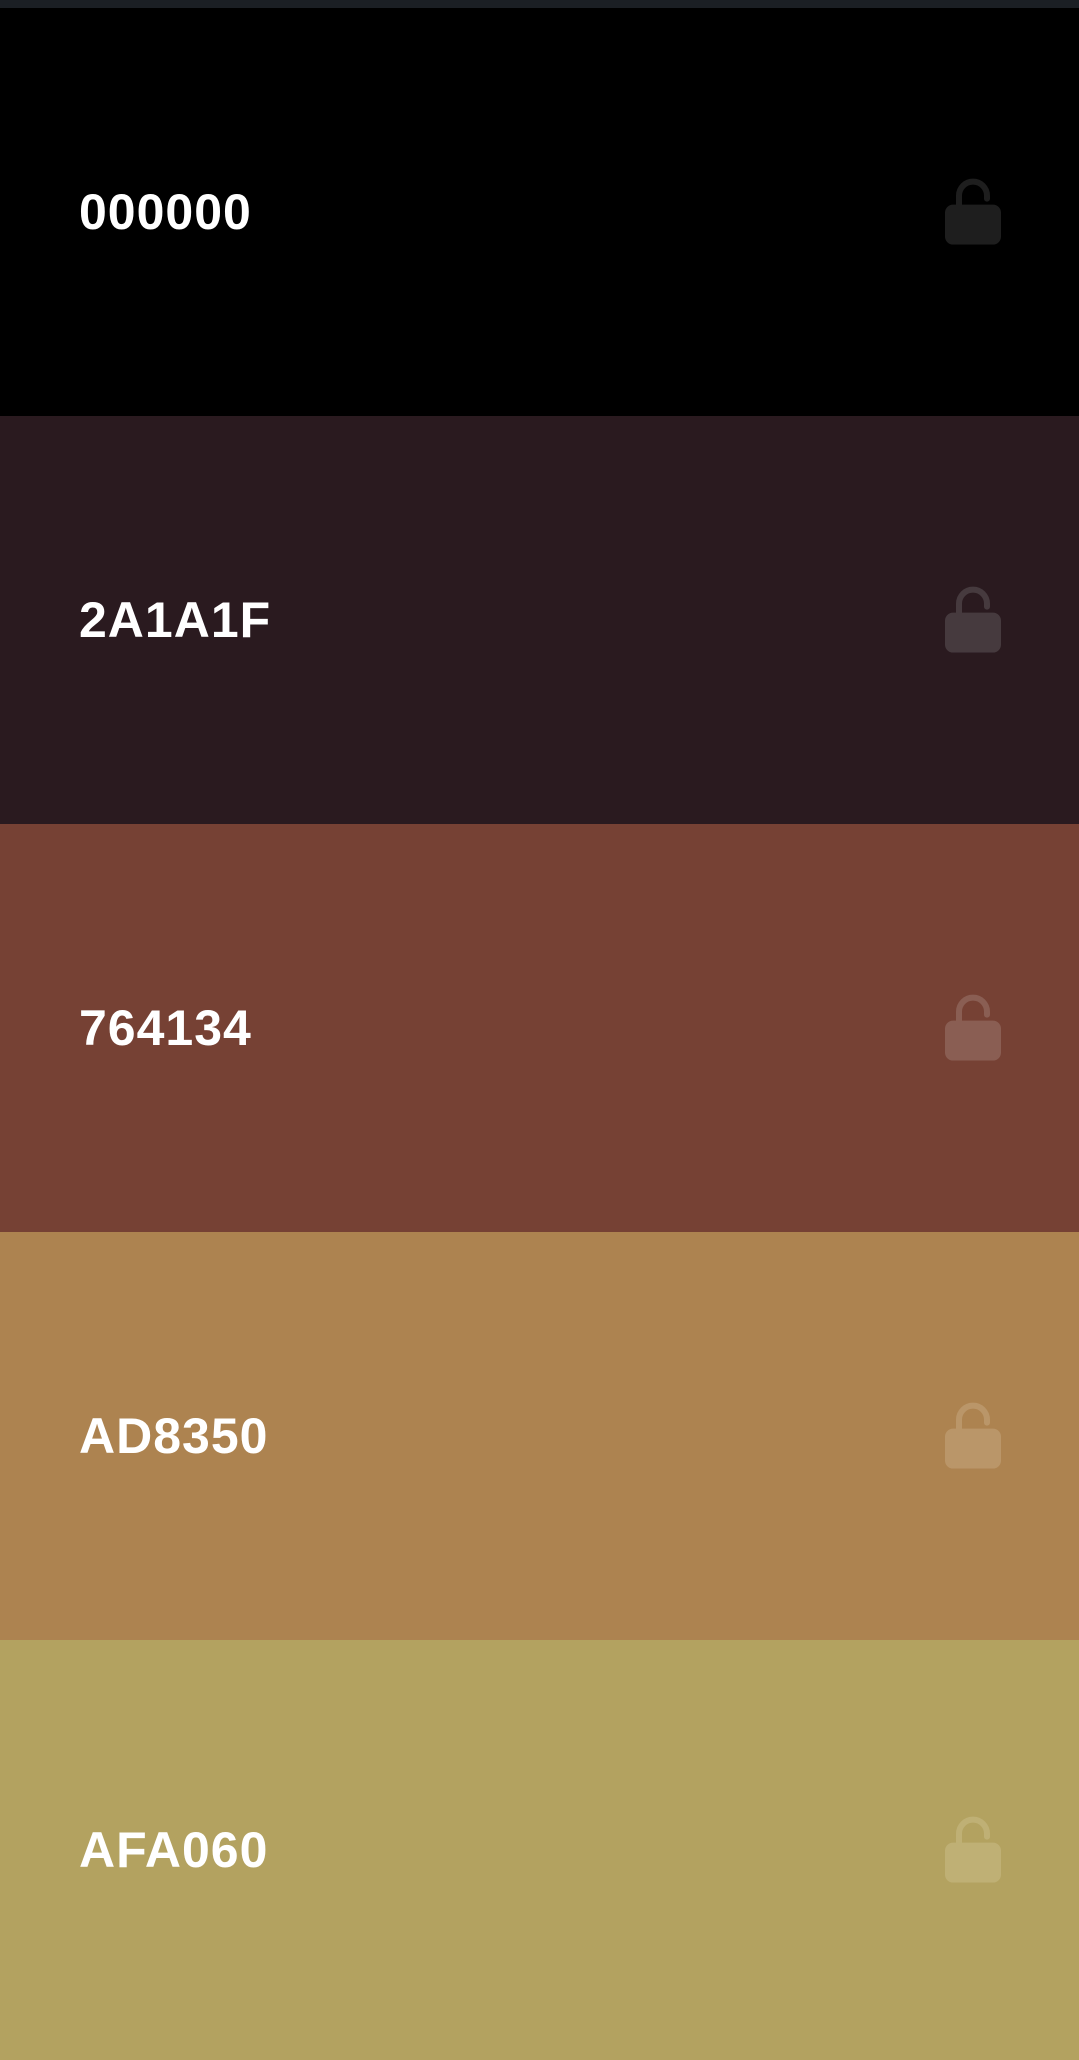 This screenshot has height=2060, width=1079. I want to click on hex-code-label: 764134, so click(165, 1028).